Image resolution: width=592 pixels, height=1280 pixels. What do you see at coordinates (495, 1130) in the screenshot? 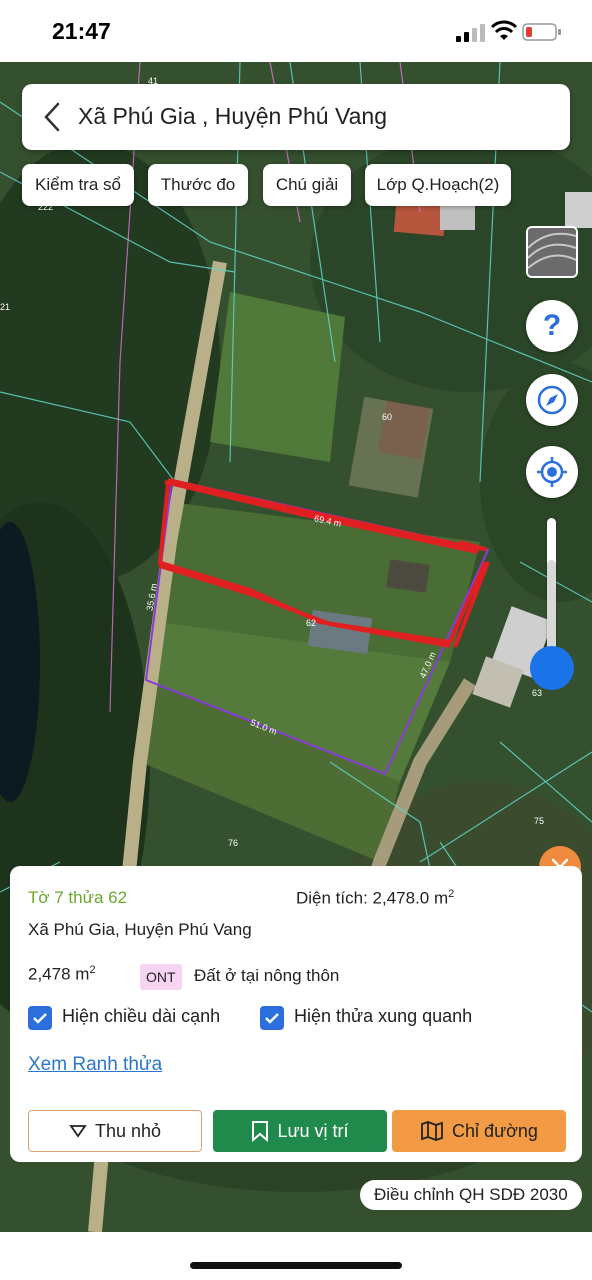
I see `directions-label: Chỉ đường` at bounding box center [495, 1130].